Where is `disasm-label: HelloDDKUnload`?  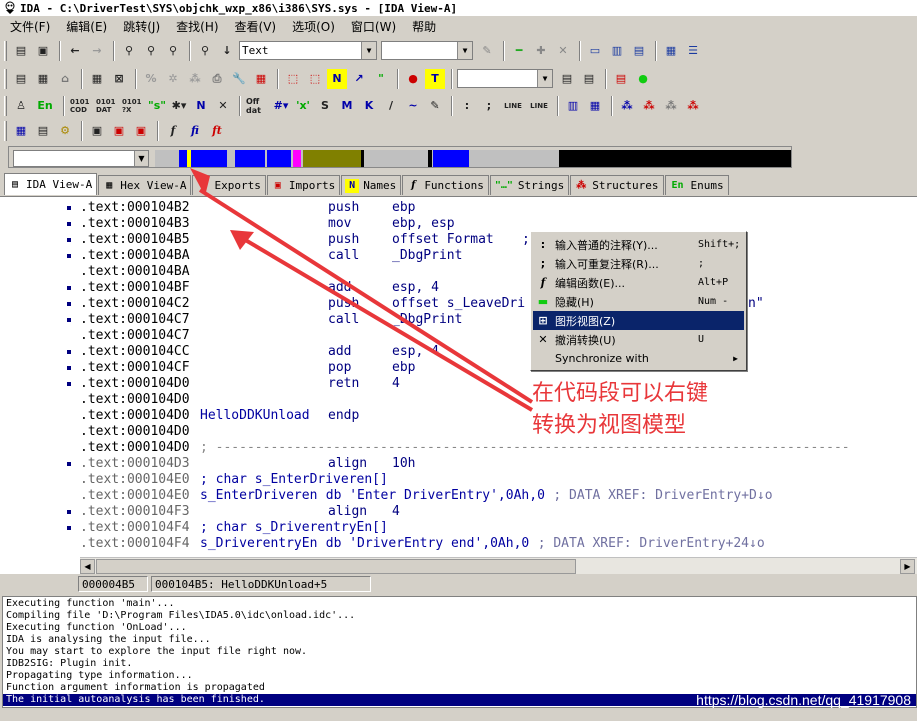
disasm-label: HelloDDKUnload is located at coordinates (255, 416).